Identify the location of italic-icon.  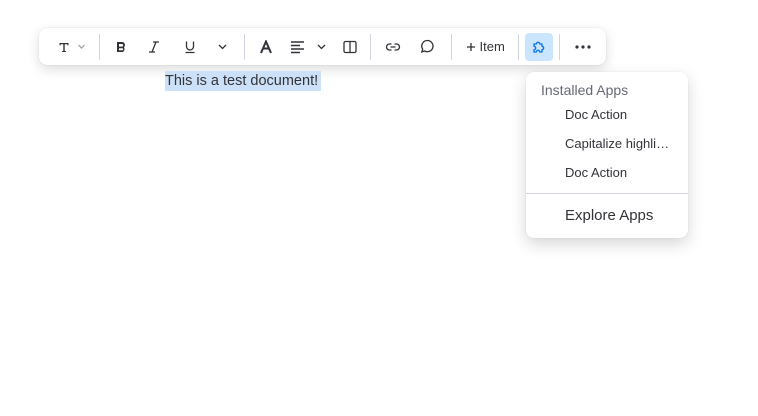
(154, 47).